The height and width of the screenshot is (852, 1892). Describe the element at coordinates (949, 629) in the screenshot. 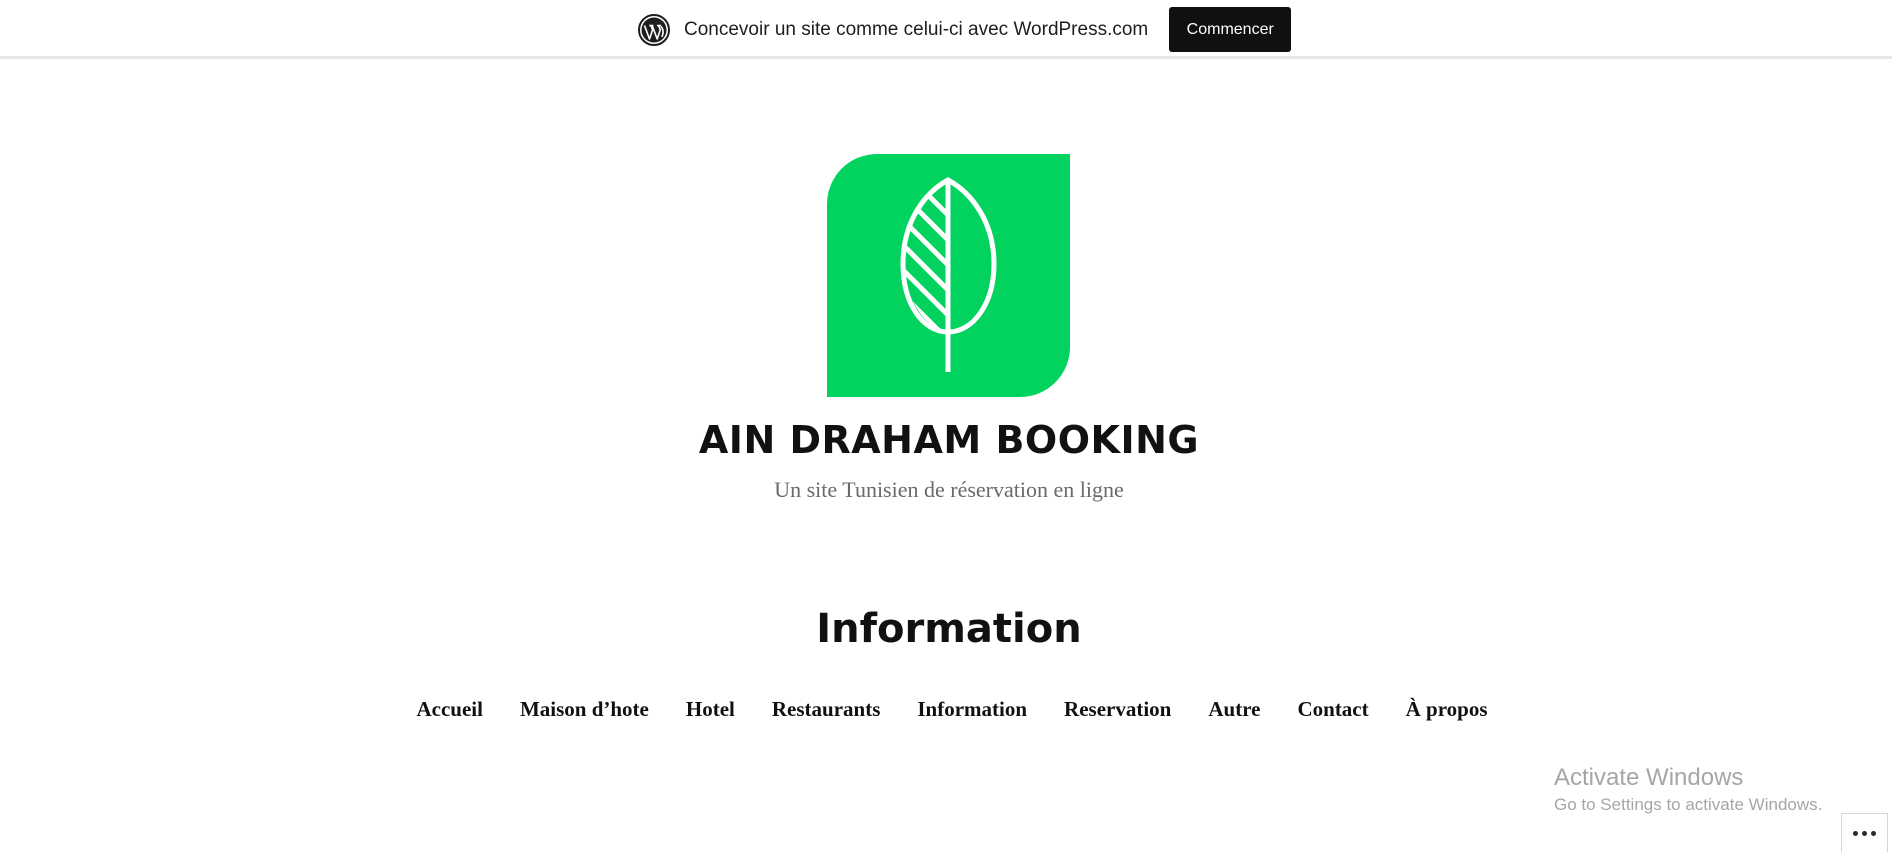

I see `page-title: Information` at that location.